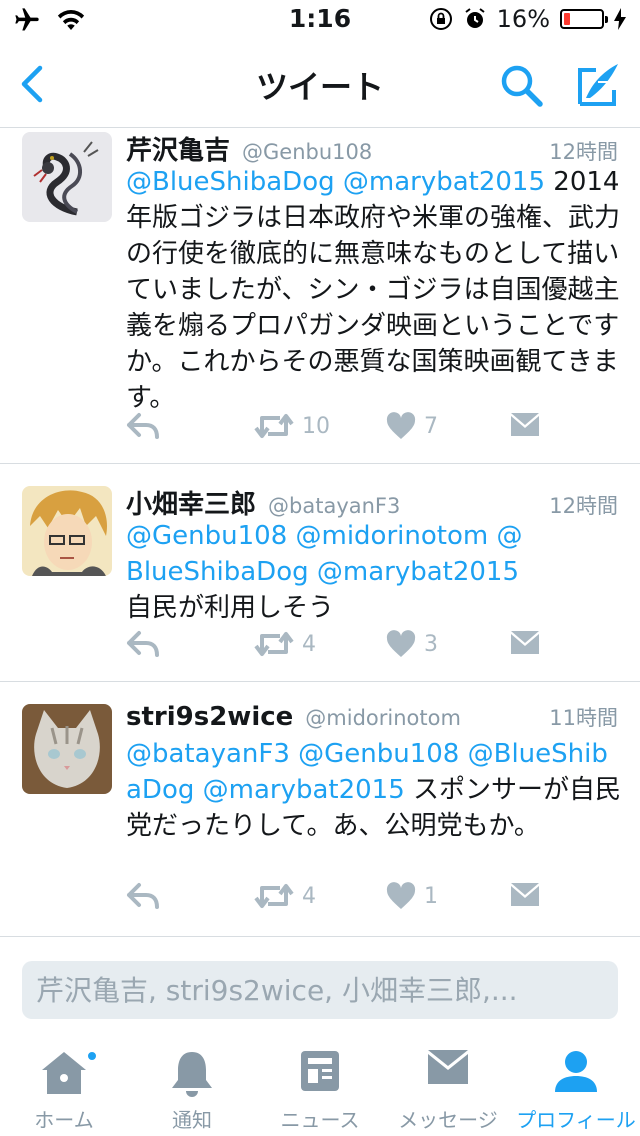 The width and height of the screenshot is (640, 1136). I want to click on dragon-avatar-image, so click(67, 177).